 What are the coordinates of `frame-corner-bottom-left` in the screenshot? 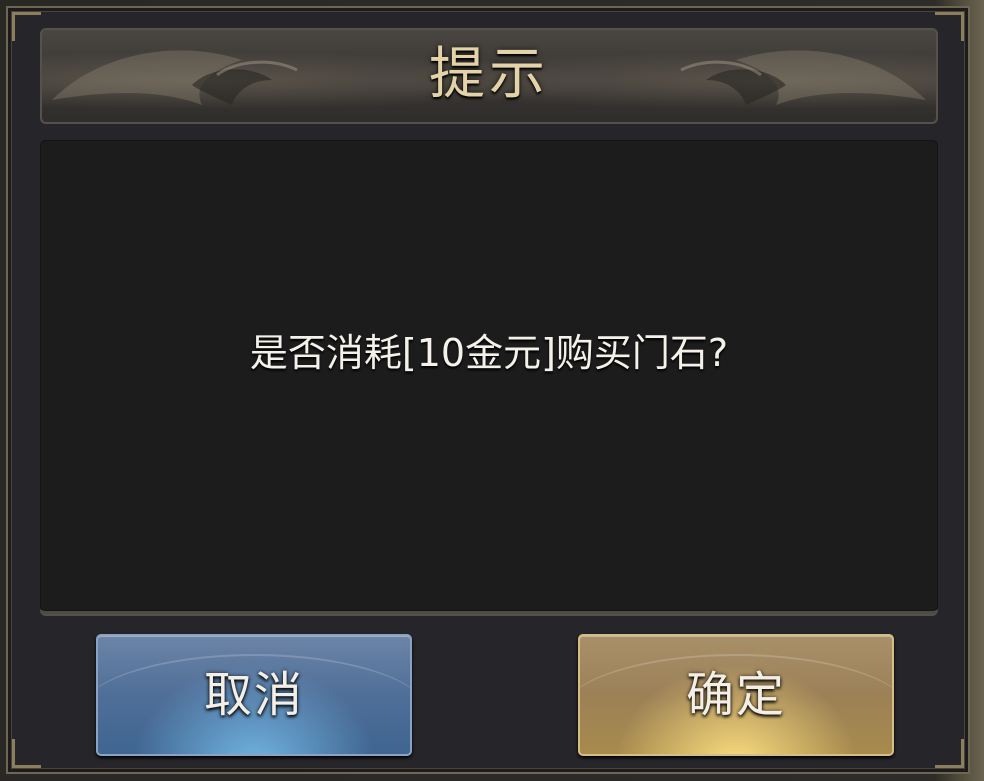 It's located at (26, 753).